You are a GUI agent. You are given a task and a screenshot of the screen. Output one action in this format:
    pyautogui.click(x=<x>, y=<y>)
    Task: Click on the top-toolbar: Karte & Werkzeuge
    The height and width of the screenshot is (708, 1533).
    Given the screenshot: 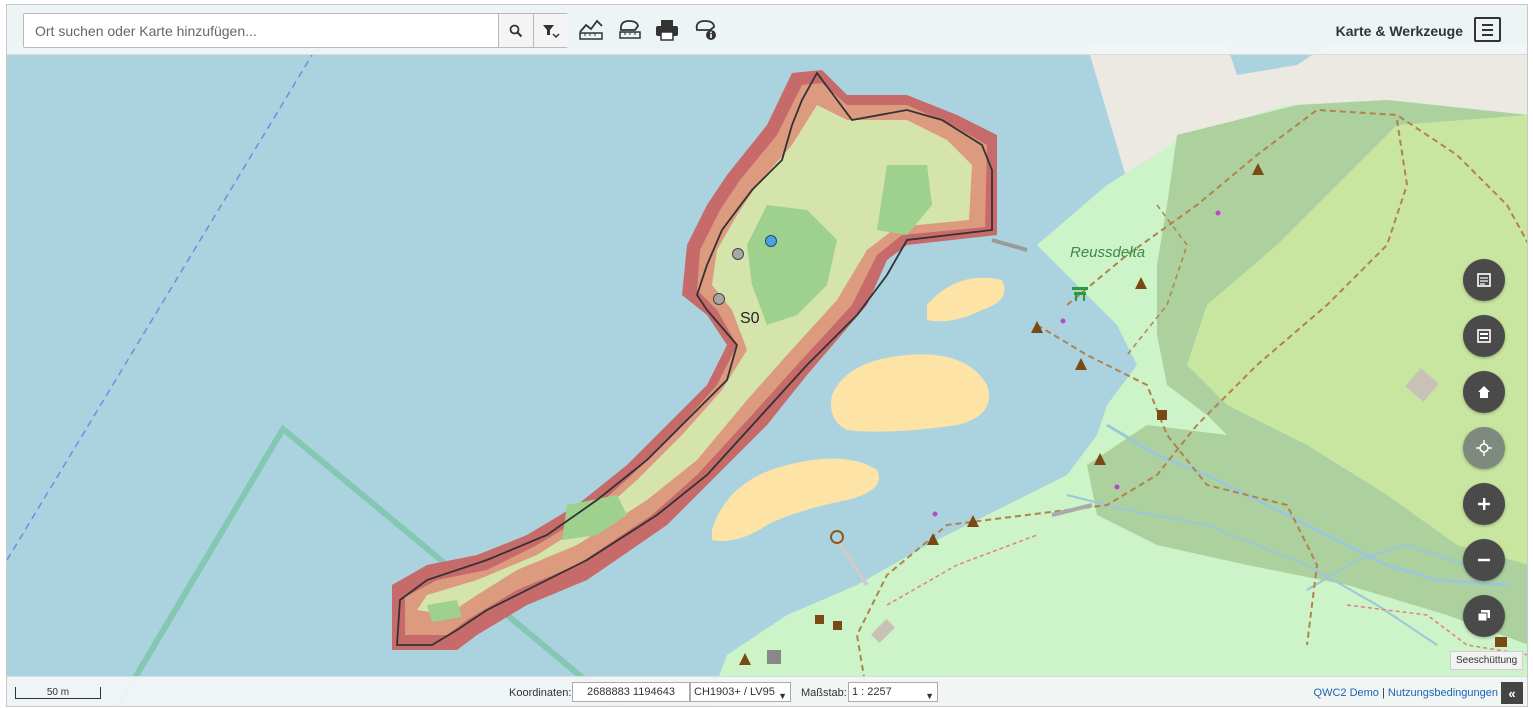 What is the action you would take?
    pyautogui.click(x=767, y=30)
    